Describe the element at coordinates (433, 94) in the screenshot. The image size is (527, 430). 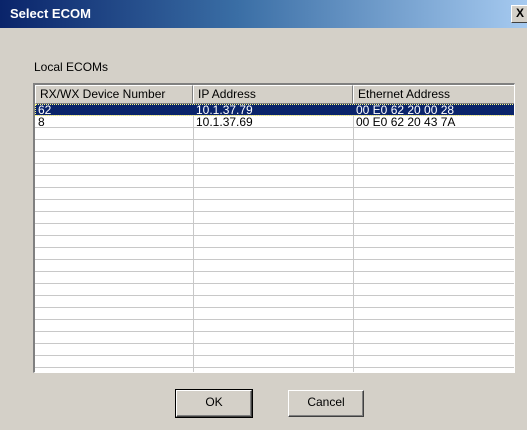
I see `column-header-ethernet-address: Ethernet Address` at that location.